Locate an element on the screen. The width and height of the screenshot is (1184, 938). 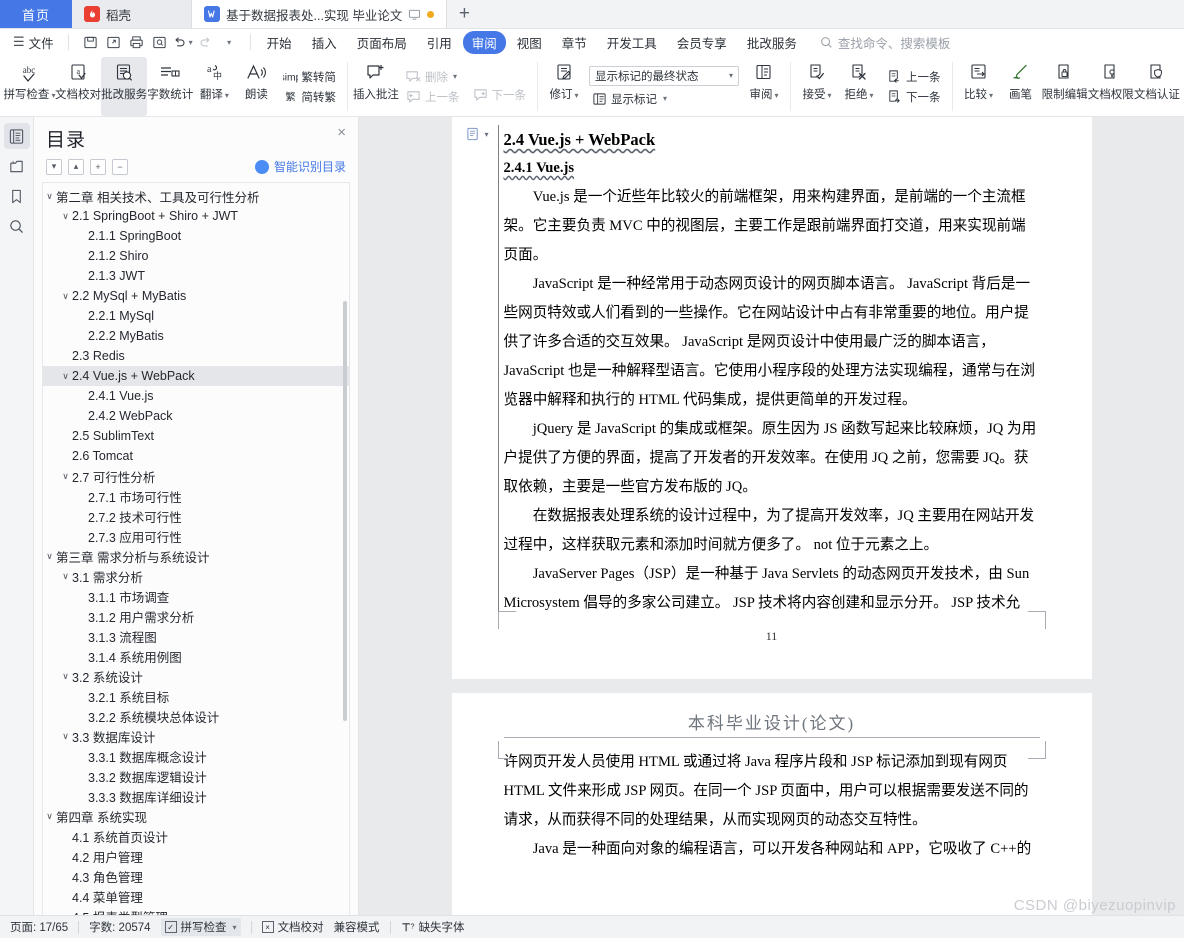
toc-item: 3.3.3 数据库详细设计 is located at coordinates (196, 796).